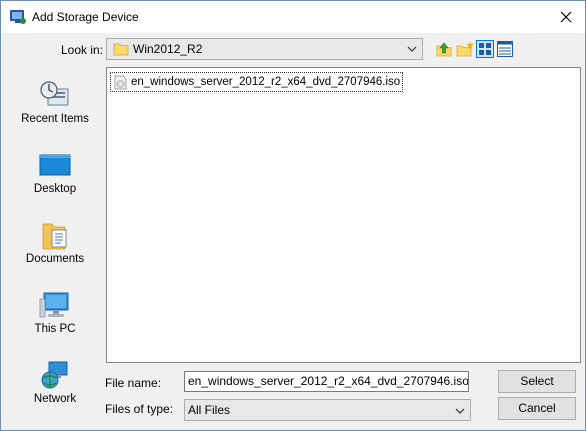  Describe the element at coordinates (264, 49) in the screenshot. I see `look-in-dropdown: Win2012_R2` at that location.